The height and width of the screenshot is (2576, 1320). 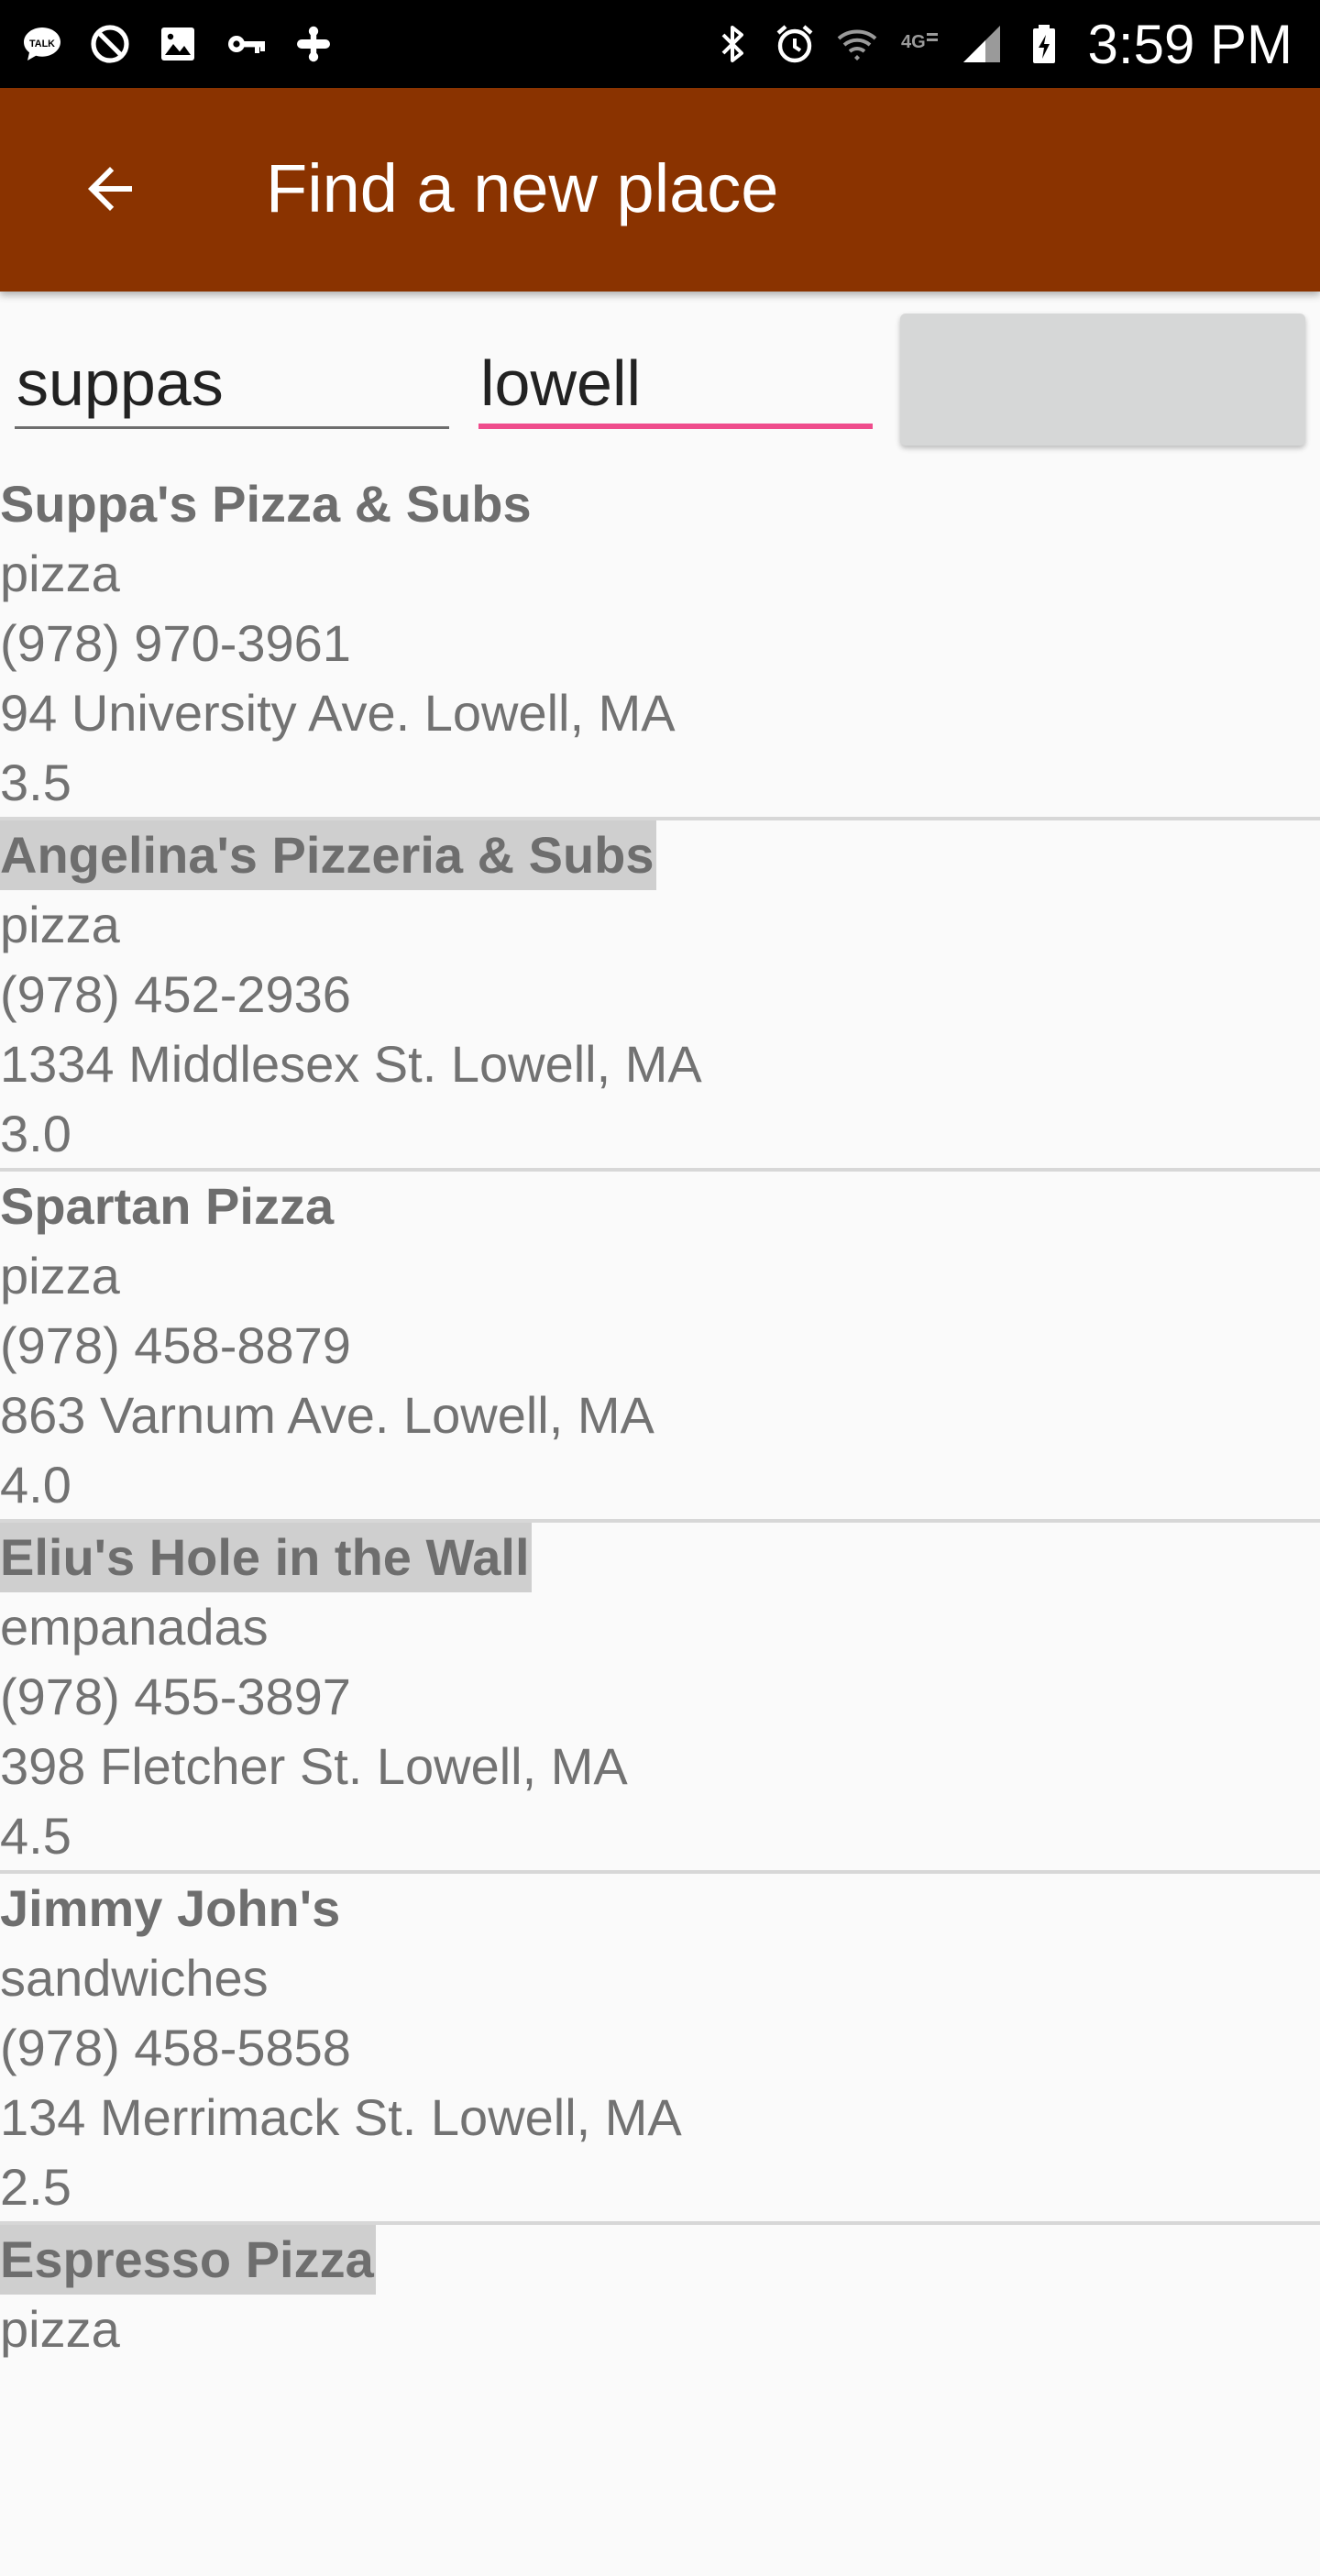 I want to click on search-location-input: lowell, so click(x=675, y=383).